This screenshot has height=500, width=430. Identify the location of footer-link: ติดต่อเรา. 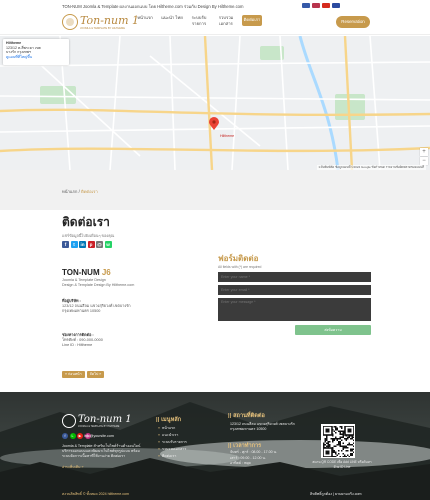
(172, 456).